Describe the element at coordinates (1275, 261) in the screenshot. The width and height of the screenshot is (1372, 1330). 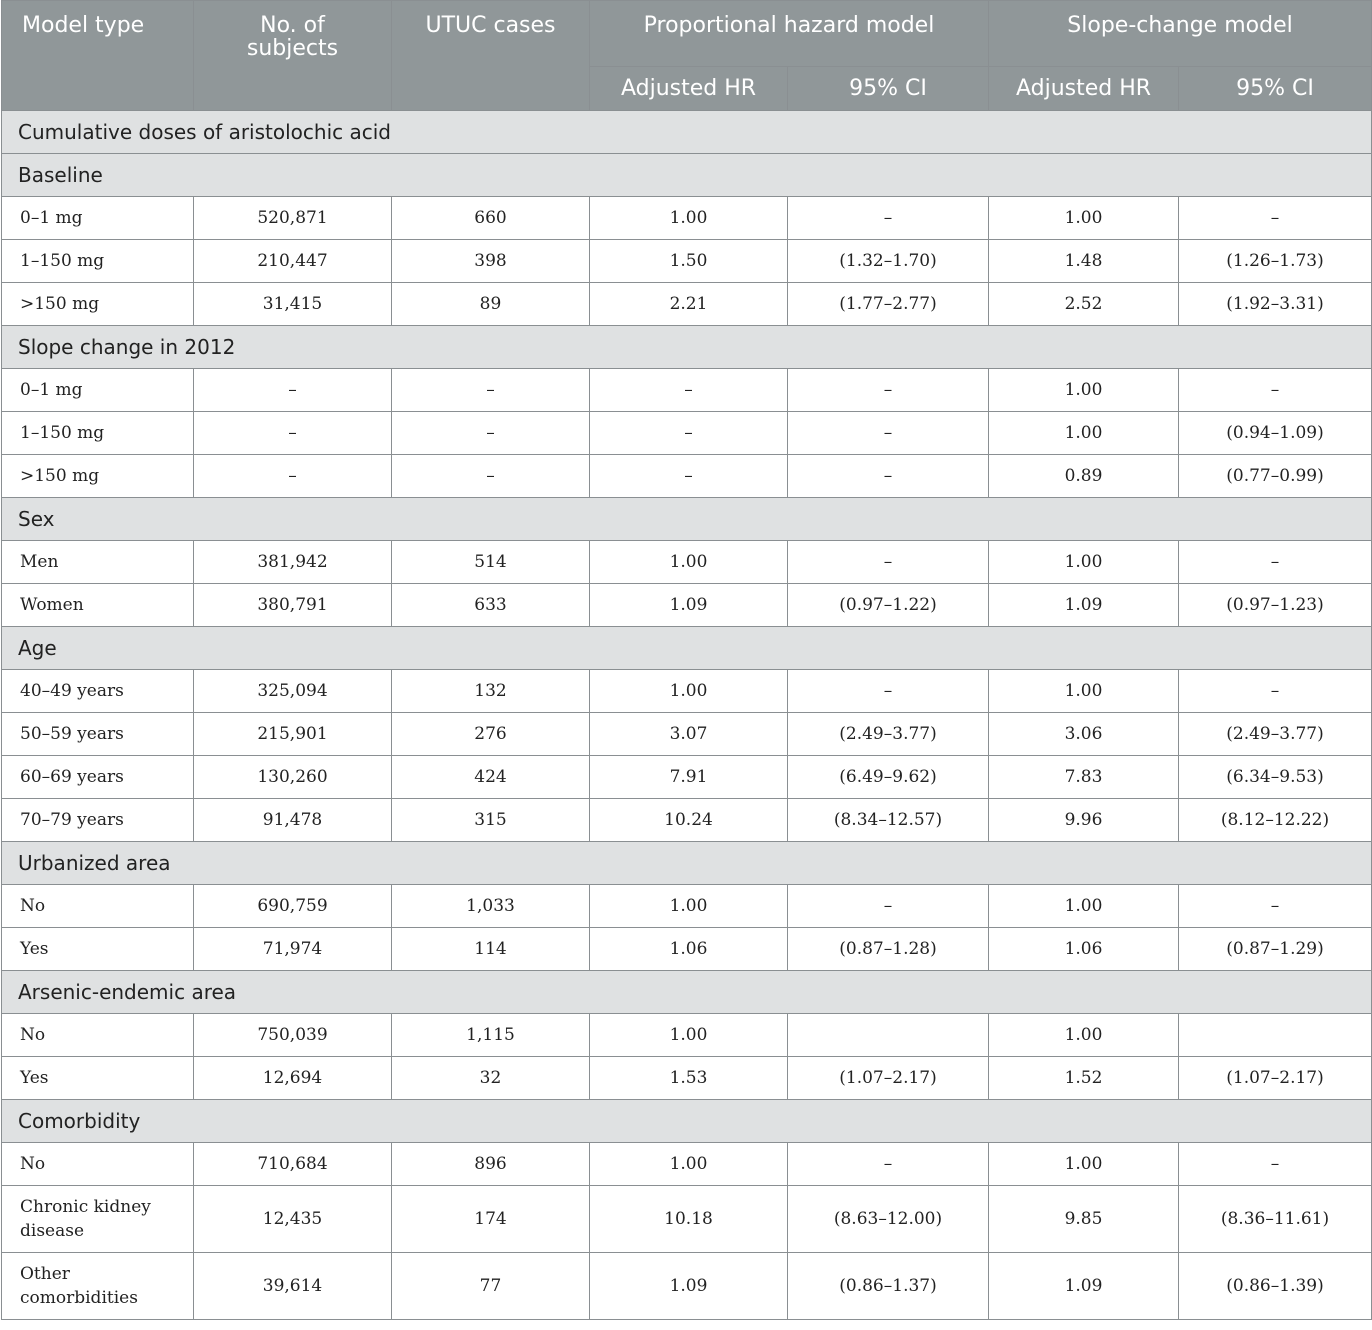
I see `cell-slope-ci: (1.26–1.73)` at that location.